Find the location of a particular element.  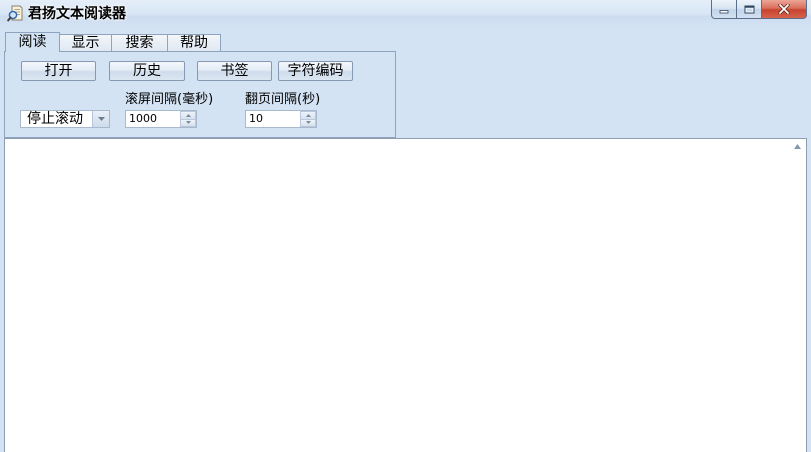

tab-panel-read: 打开 历史 书签 字符编码 停止滚动 滚屏间隔(毫秒) 翻 is located at coordinates (200, 94).